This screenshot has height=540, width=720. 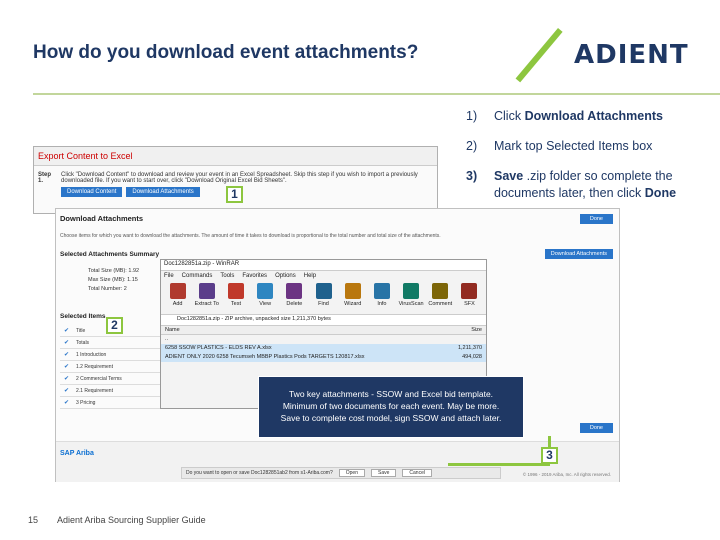 What do you see at coordinates (227, 276) in the screenshot?
I see `menu-tools: Tools` at bounding box center [227, 276].